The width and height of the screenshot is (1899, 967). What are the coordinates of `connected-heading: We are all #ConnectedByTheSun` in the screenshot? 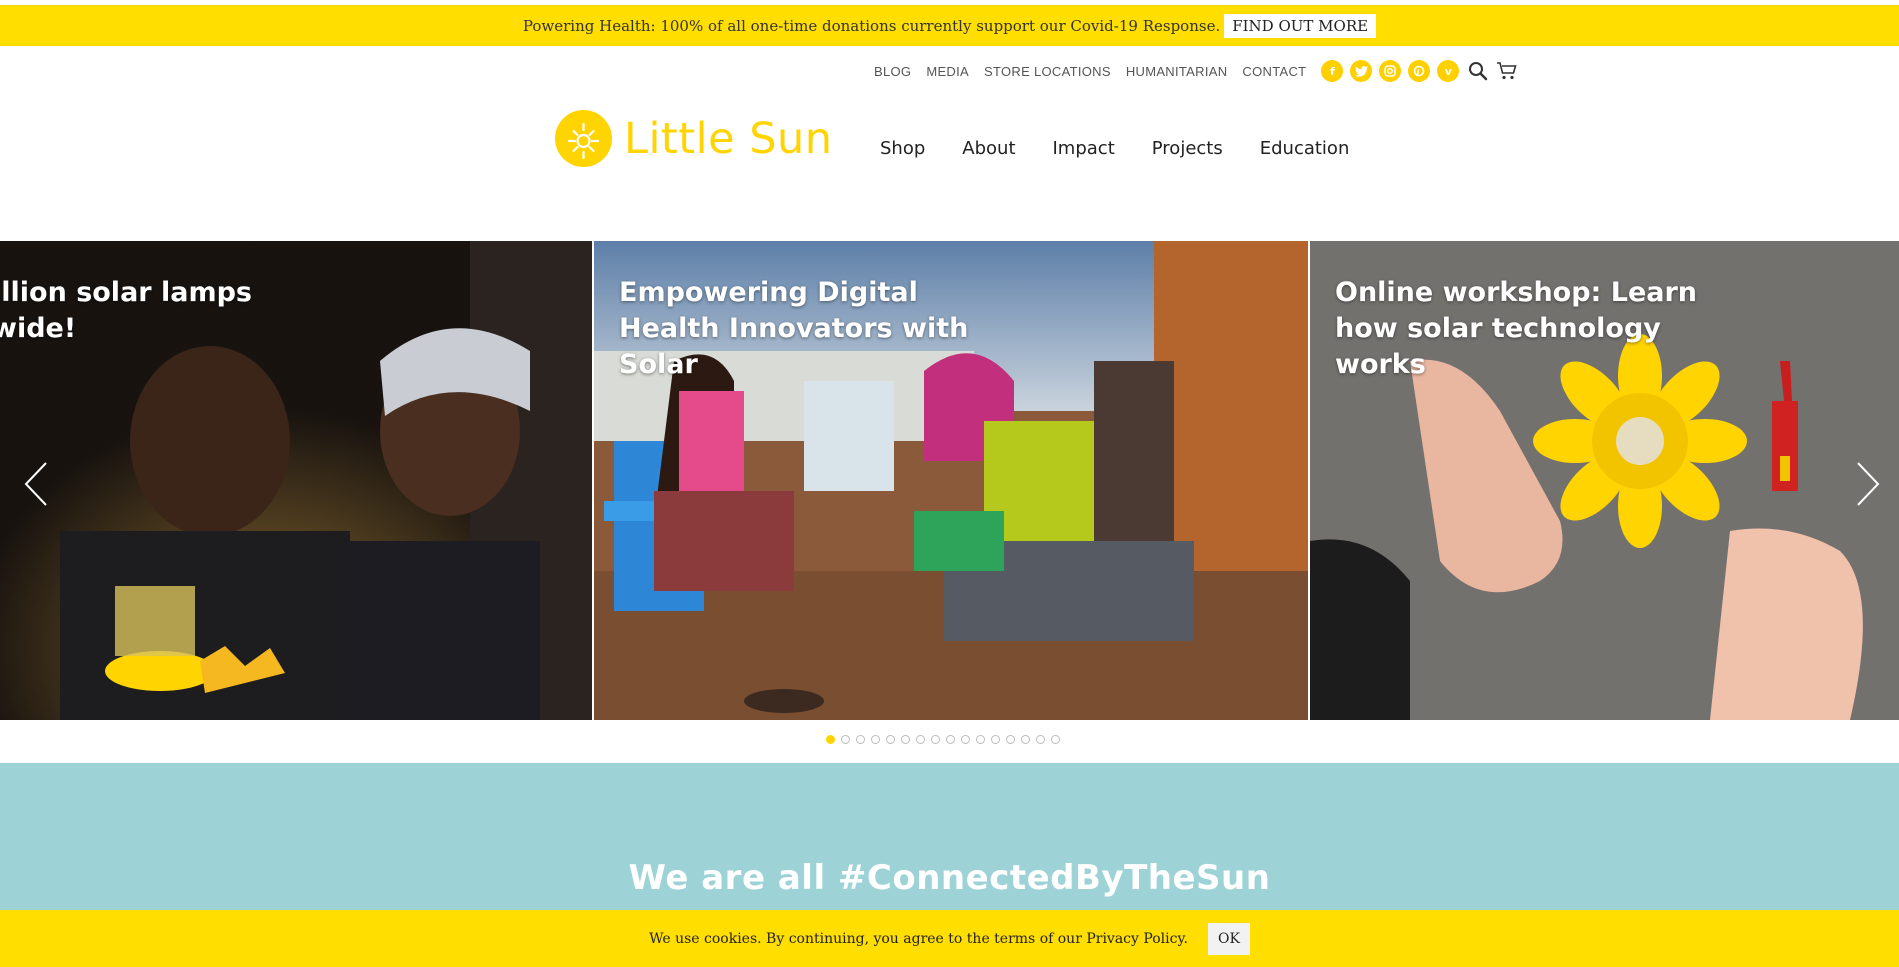 It's located at (949, 878).